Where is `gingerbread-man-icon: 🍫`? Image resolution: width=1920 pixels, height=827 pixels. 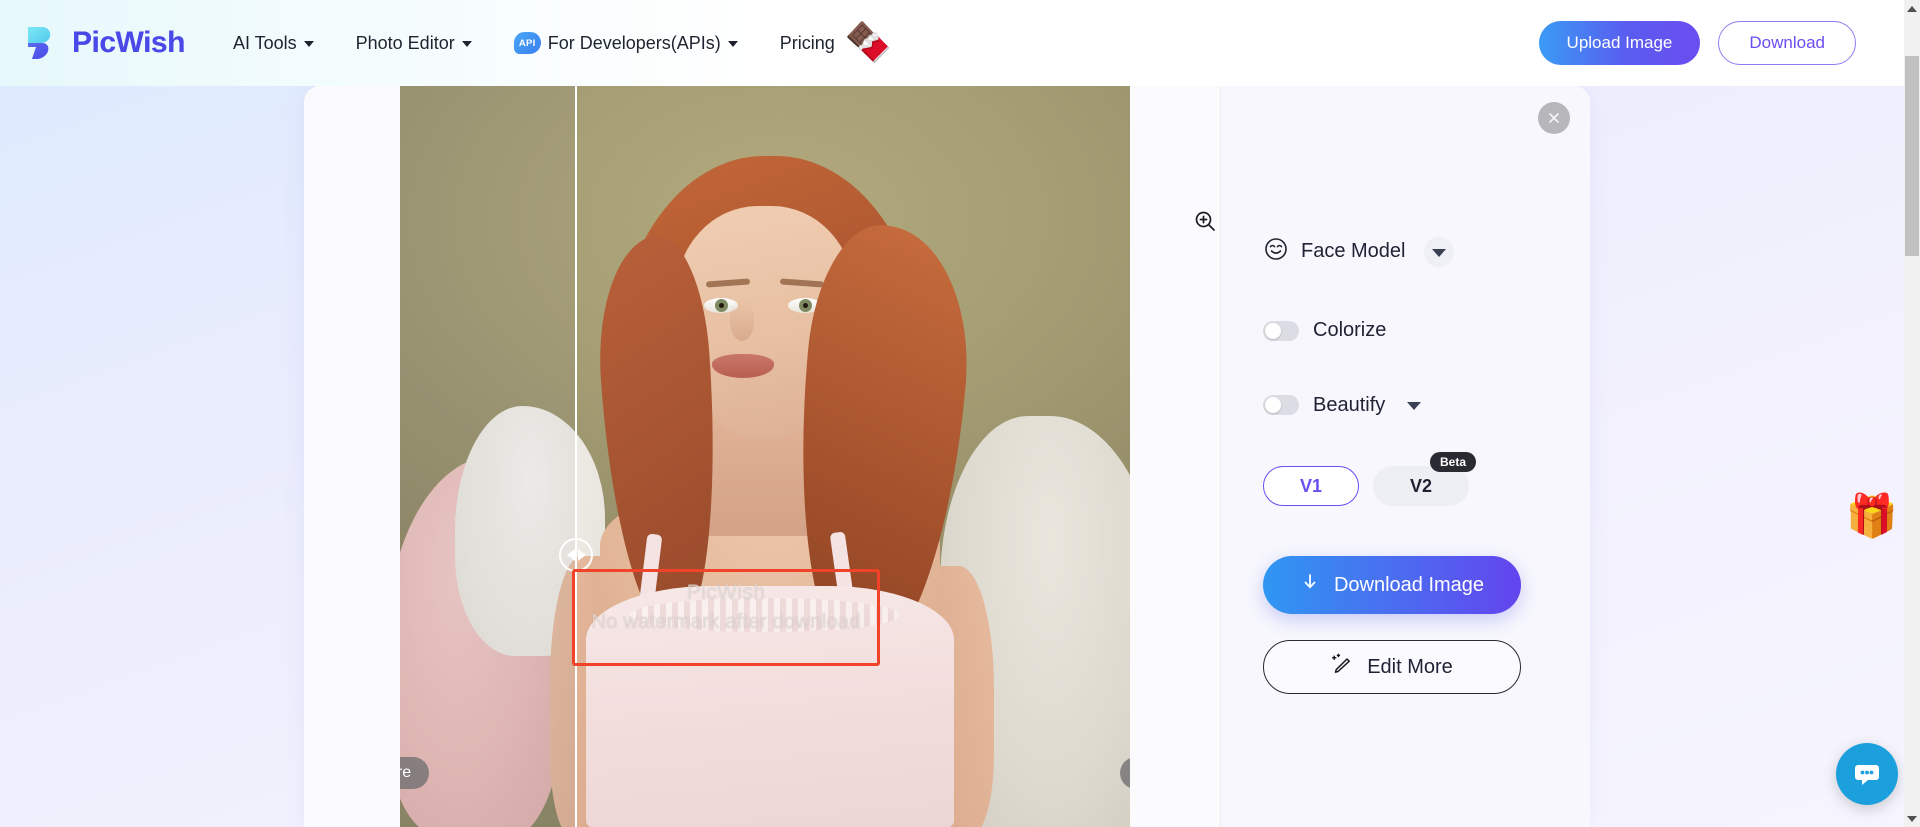
gingerbread-man-icon: 🍫 is located at coordinates (868, 43).